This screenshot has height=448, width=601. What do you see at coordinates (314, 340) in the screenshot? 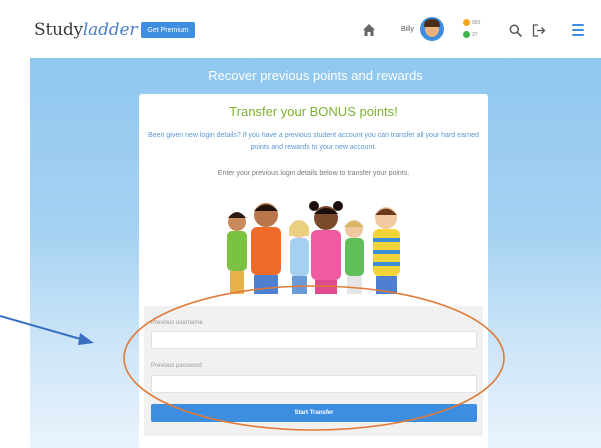
I see `username-input` at bounding box center [314, 340].